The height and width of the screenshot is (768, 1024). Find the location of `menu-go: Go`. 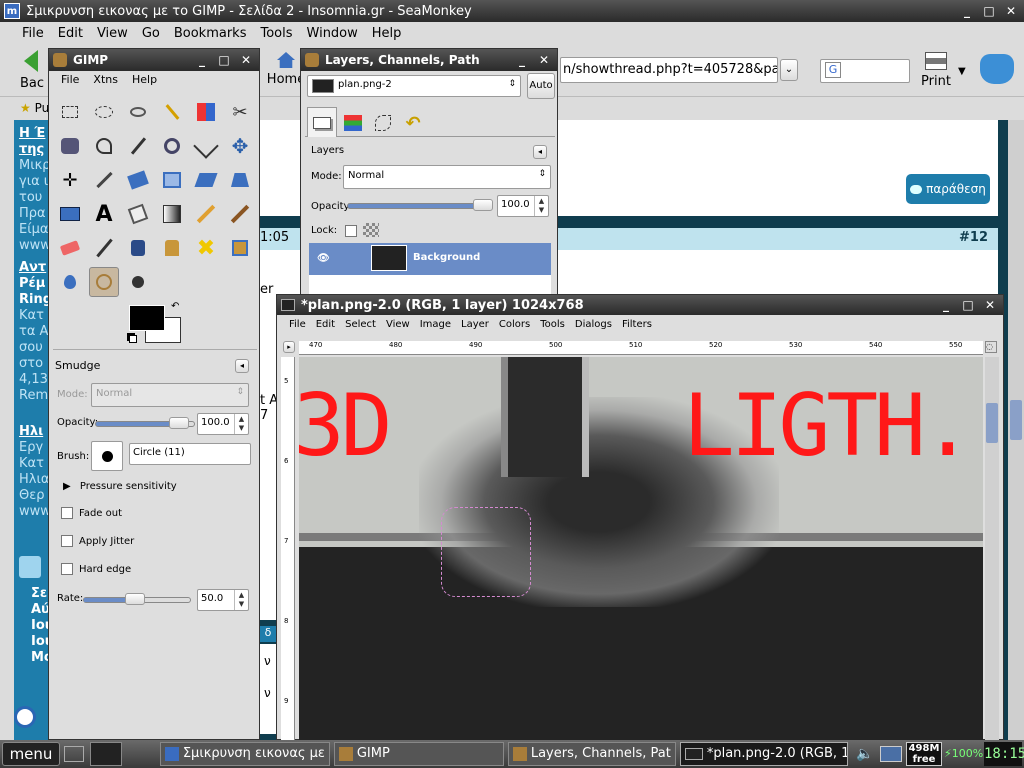

menu-go: Go is located at coordinates (151, 33).